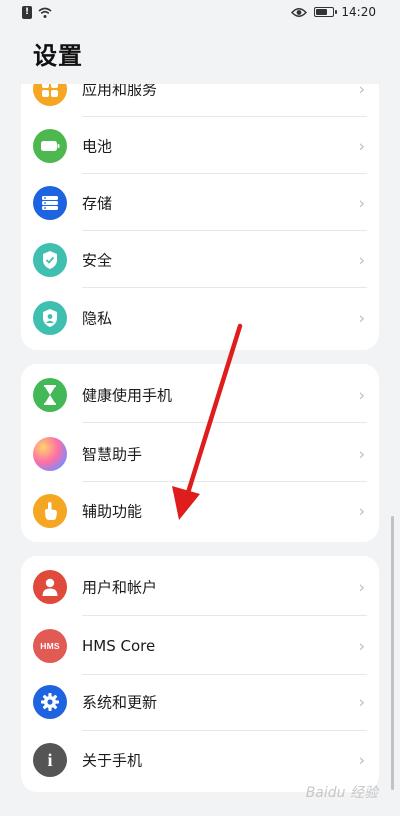 The image size is (400, 816). What do you see at coordinates (119, 646) in the screenshot?
I see `settings-row-label: HMS Core` at bounding box center [119, 646].